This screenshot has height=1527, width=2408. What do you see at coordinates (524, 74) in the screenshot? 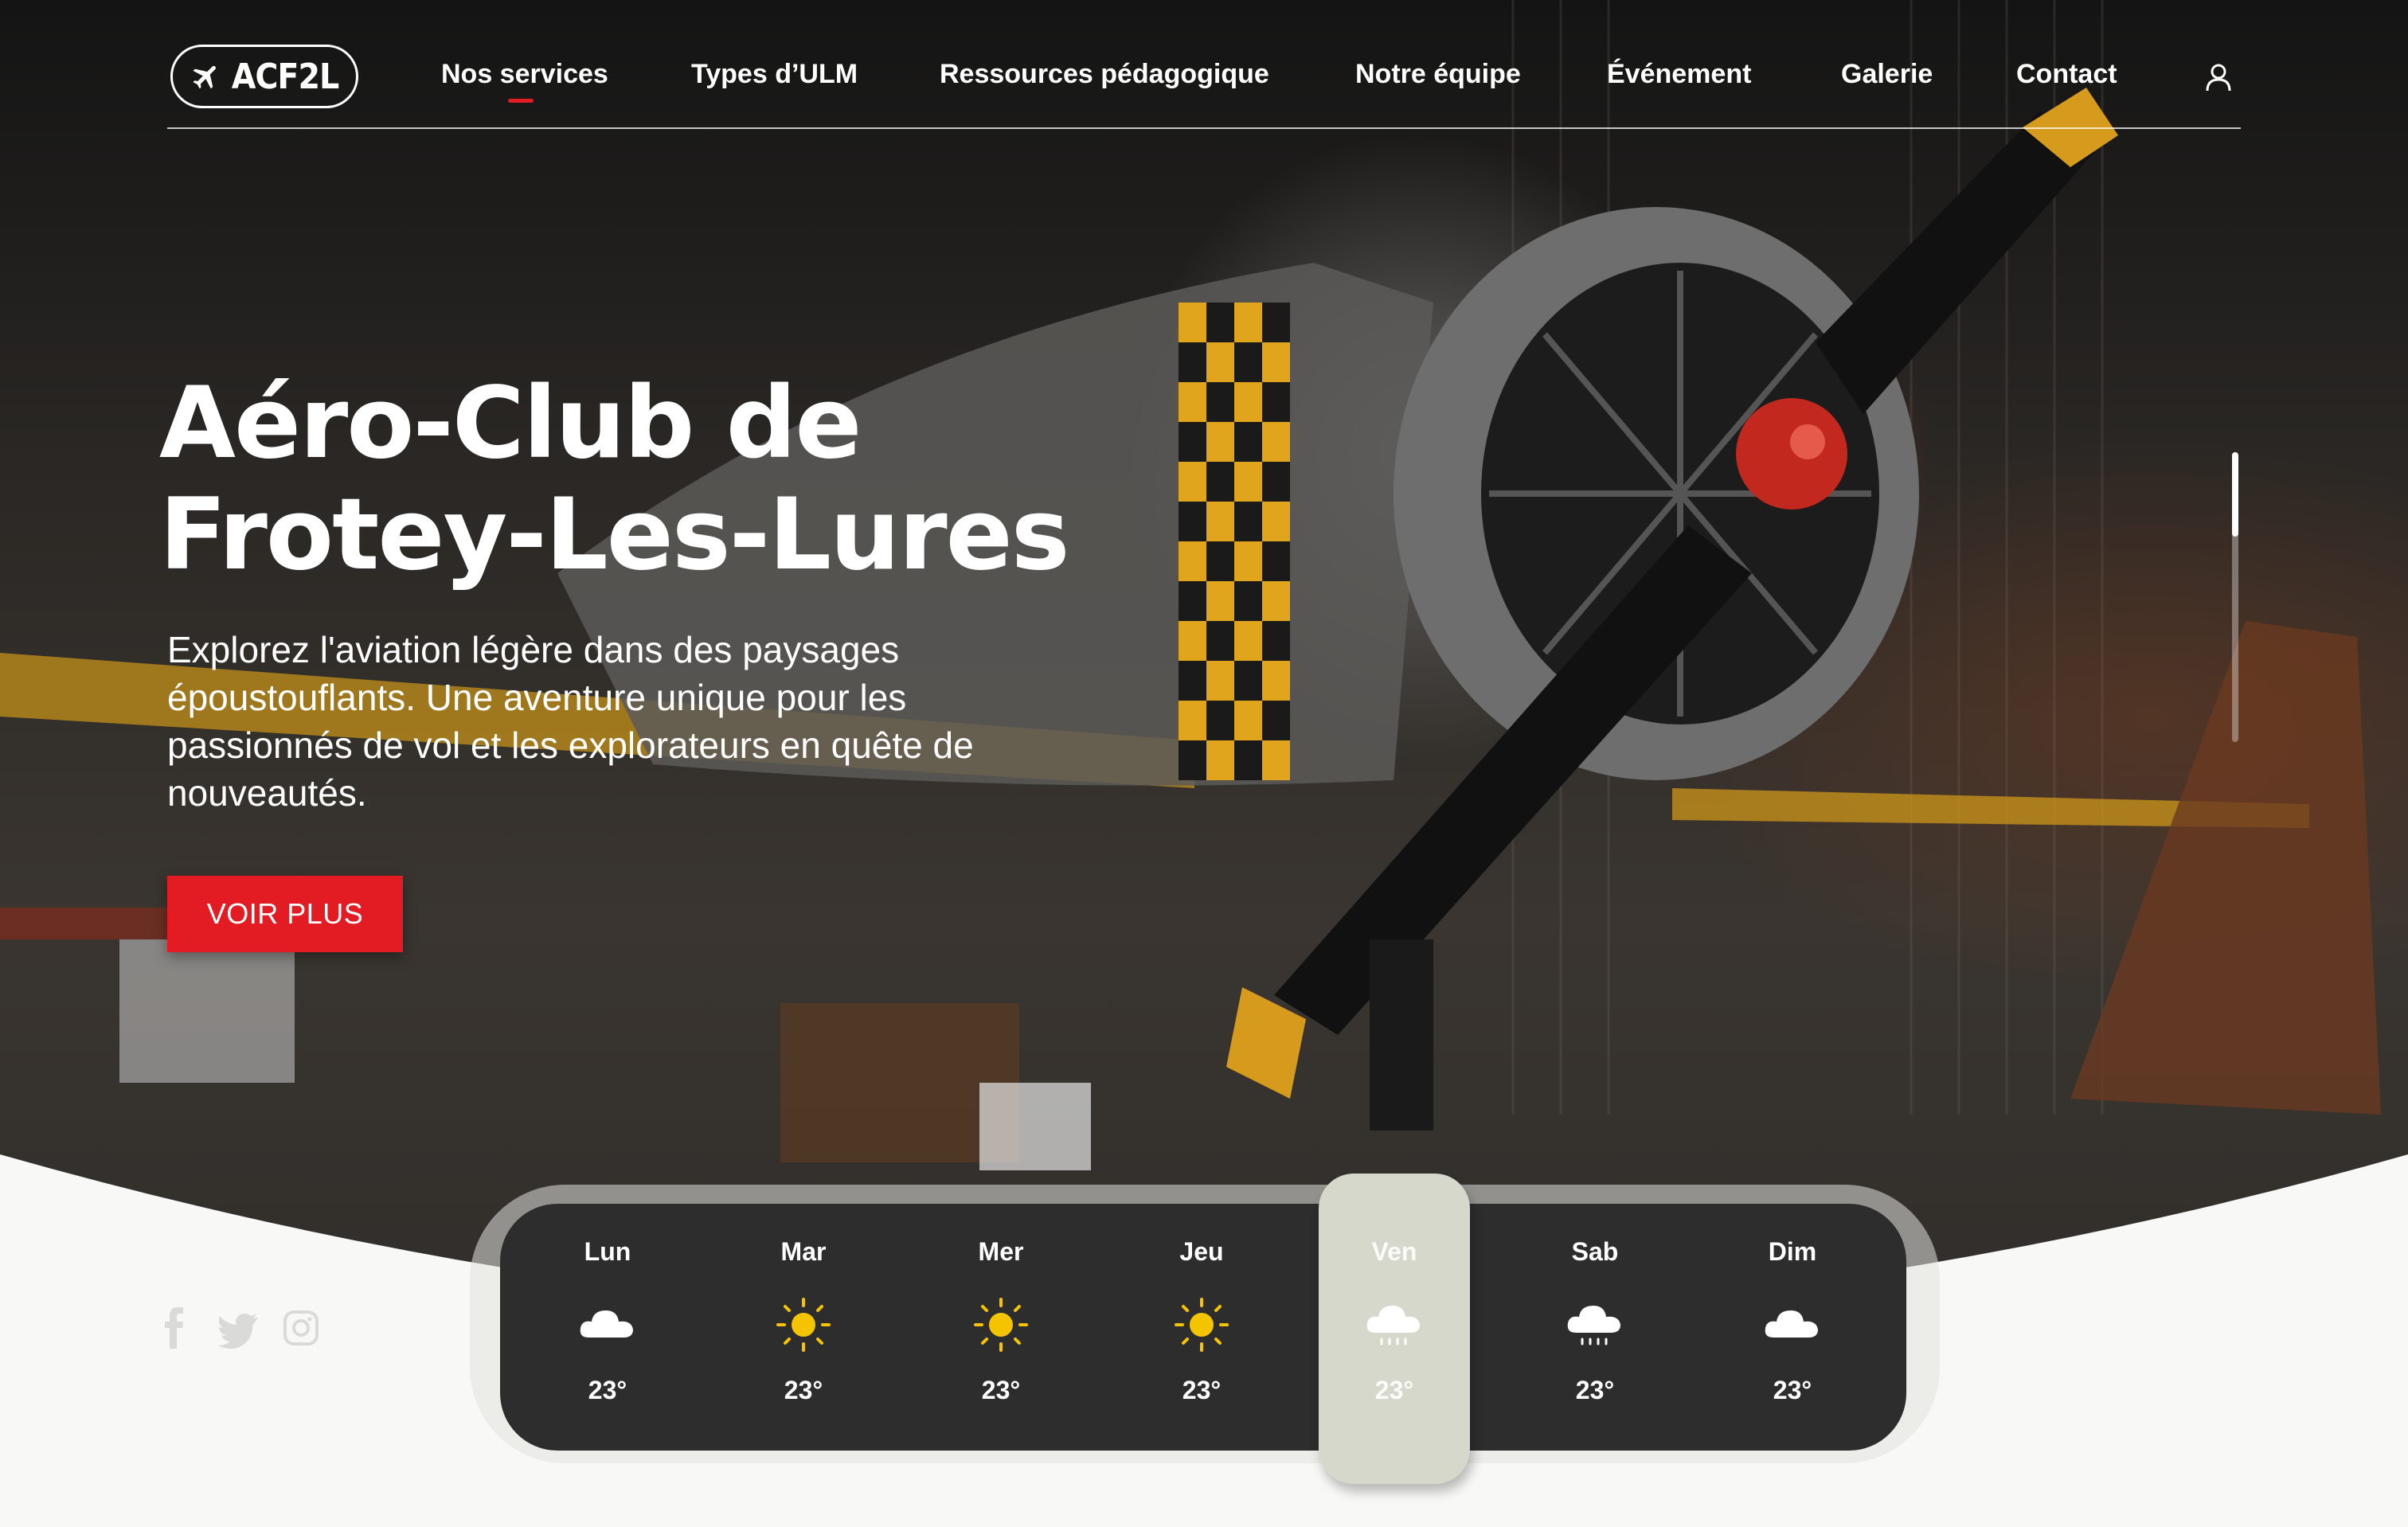
I see `nav-item-nos-services: Nos services` at bounding box center [524, 74].